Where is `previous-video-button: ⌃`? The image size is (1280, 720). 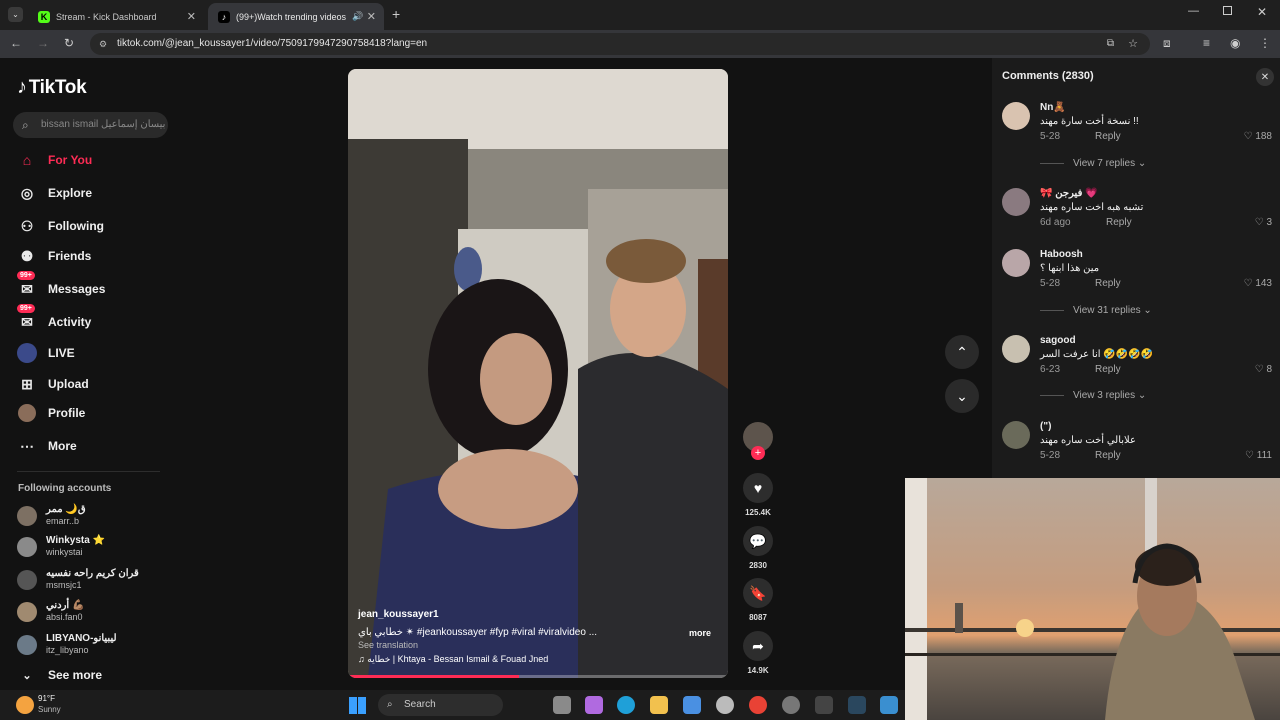 previous-video-button: ⌃ is located at coordinates (962, 352).